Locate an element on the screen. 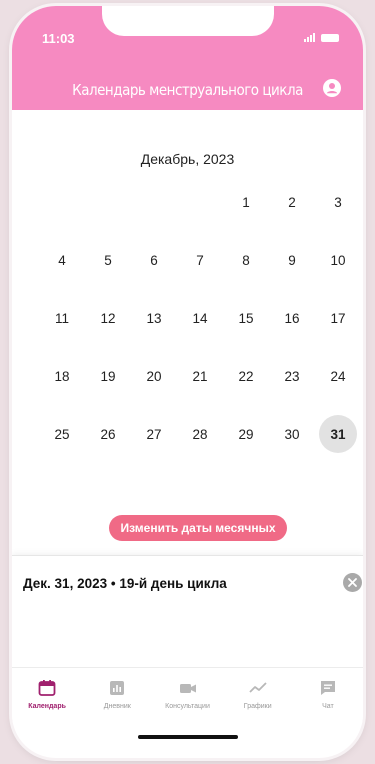  calendar-day-number: 8 is located at coordinates (246, 260).